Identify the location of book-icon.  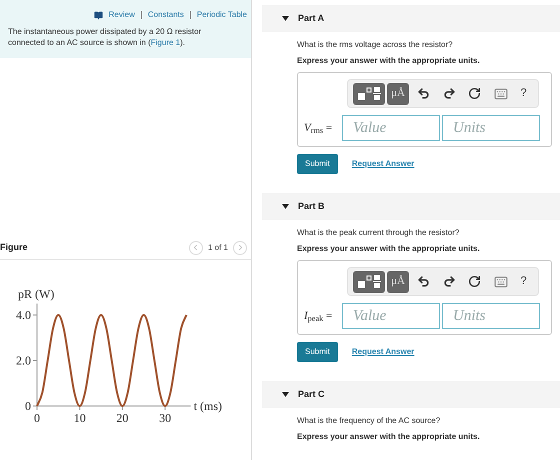
(98, 15).